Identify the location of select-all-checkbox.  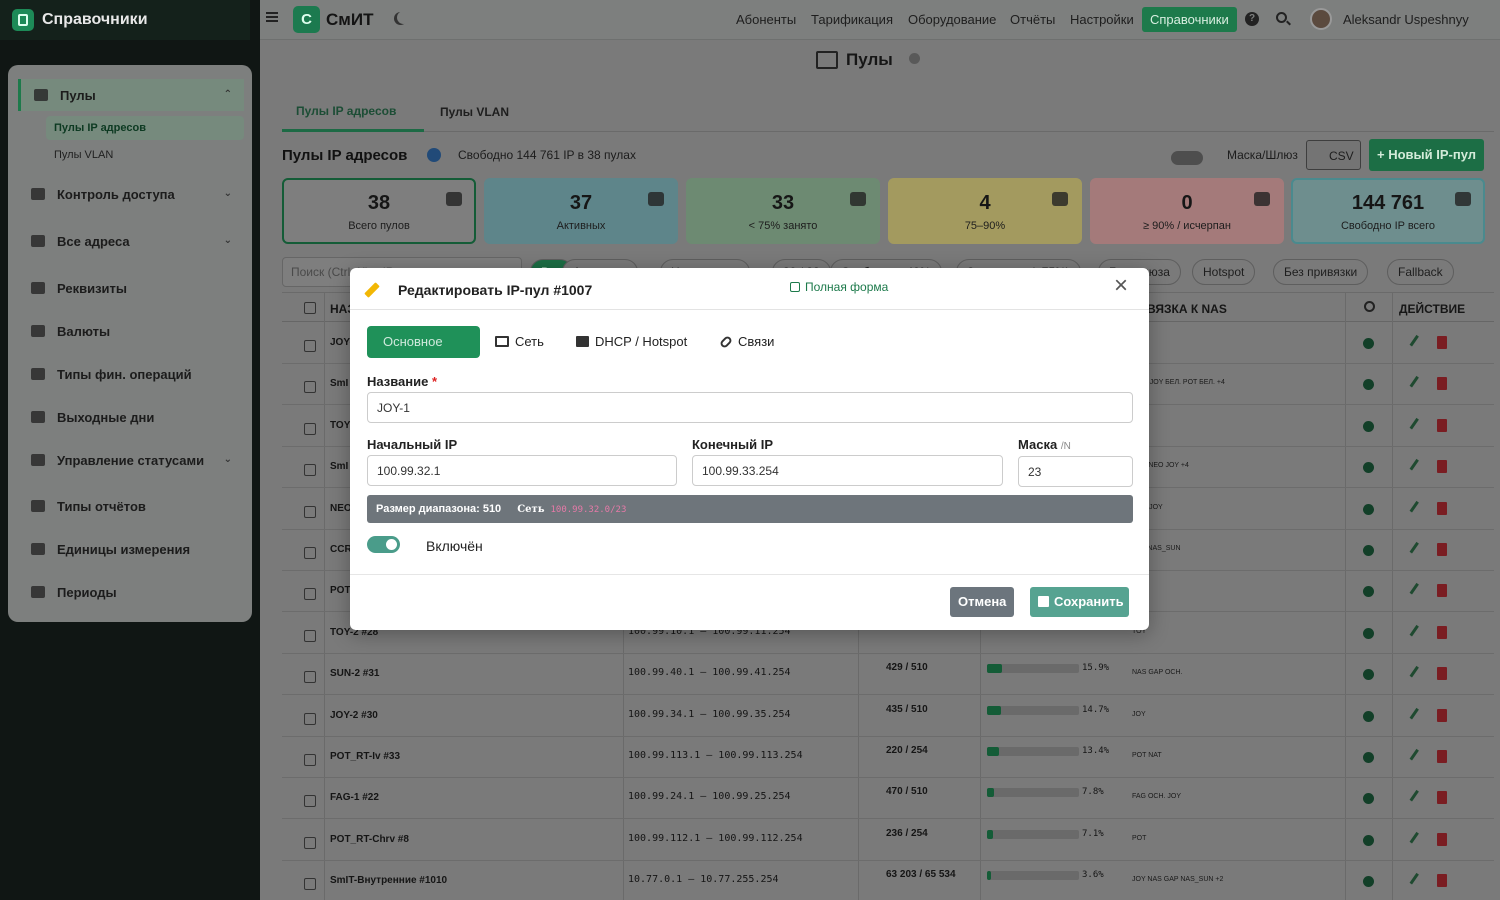
(310, 308).